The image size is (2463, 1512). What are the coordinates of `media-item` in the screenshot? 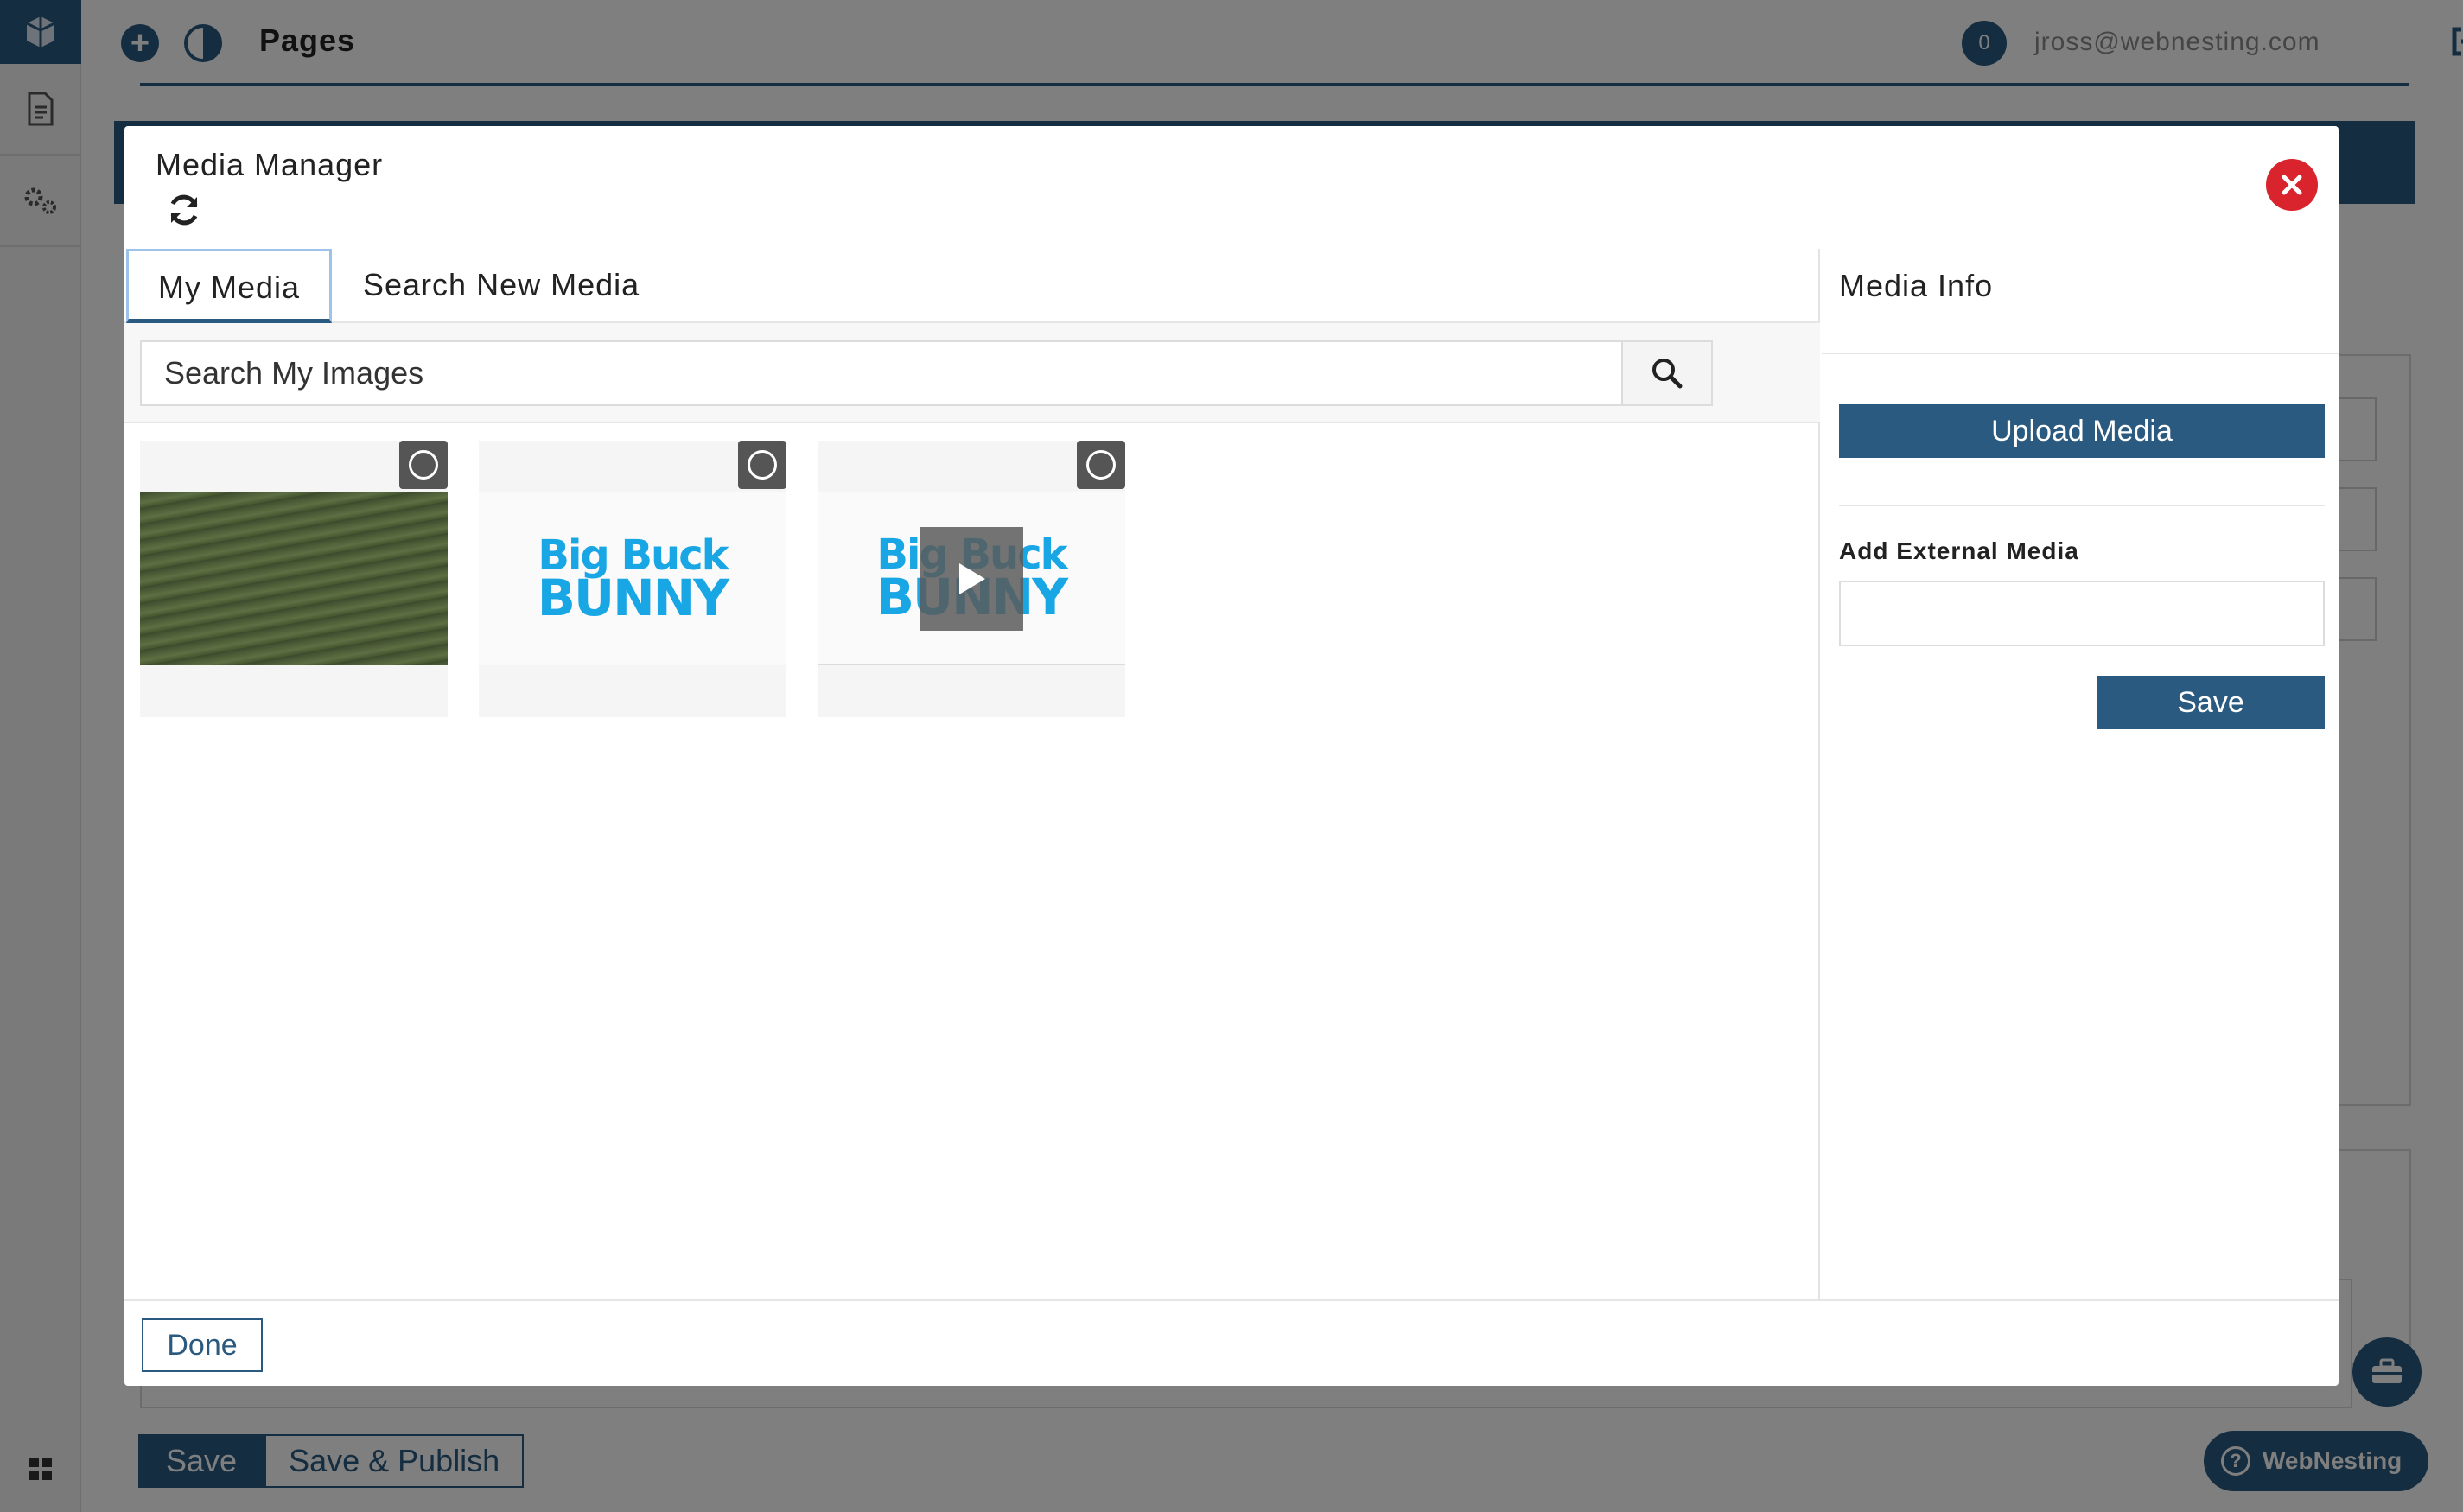 It's located at (294, 579).